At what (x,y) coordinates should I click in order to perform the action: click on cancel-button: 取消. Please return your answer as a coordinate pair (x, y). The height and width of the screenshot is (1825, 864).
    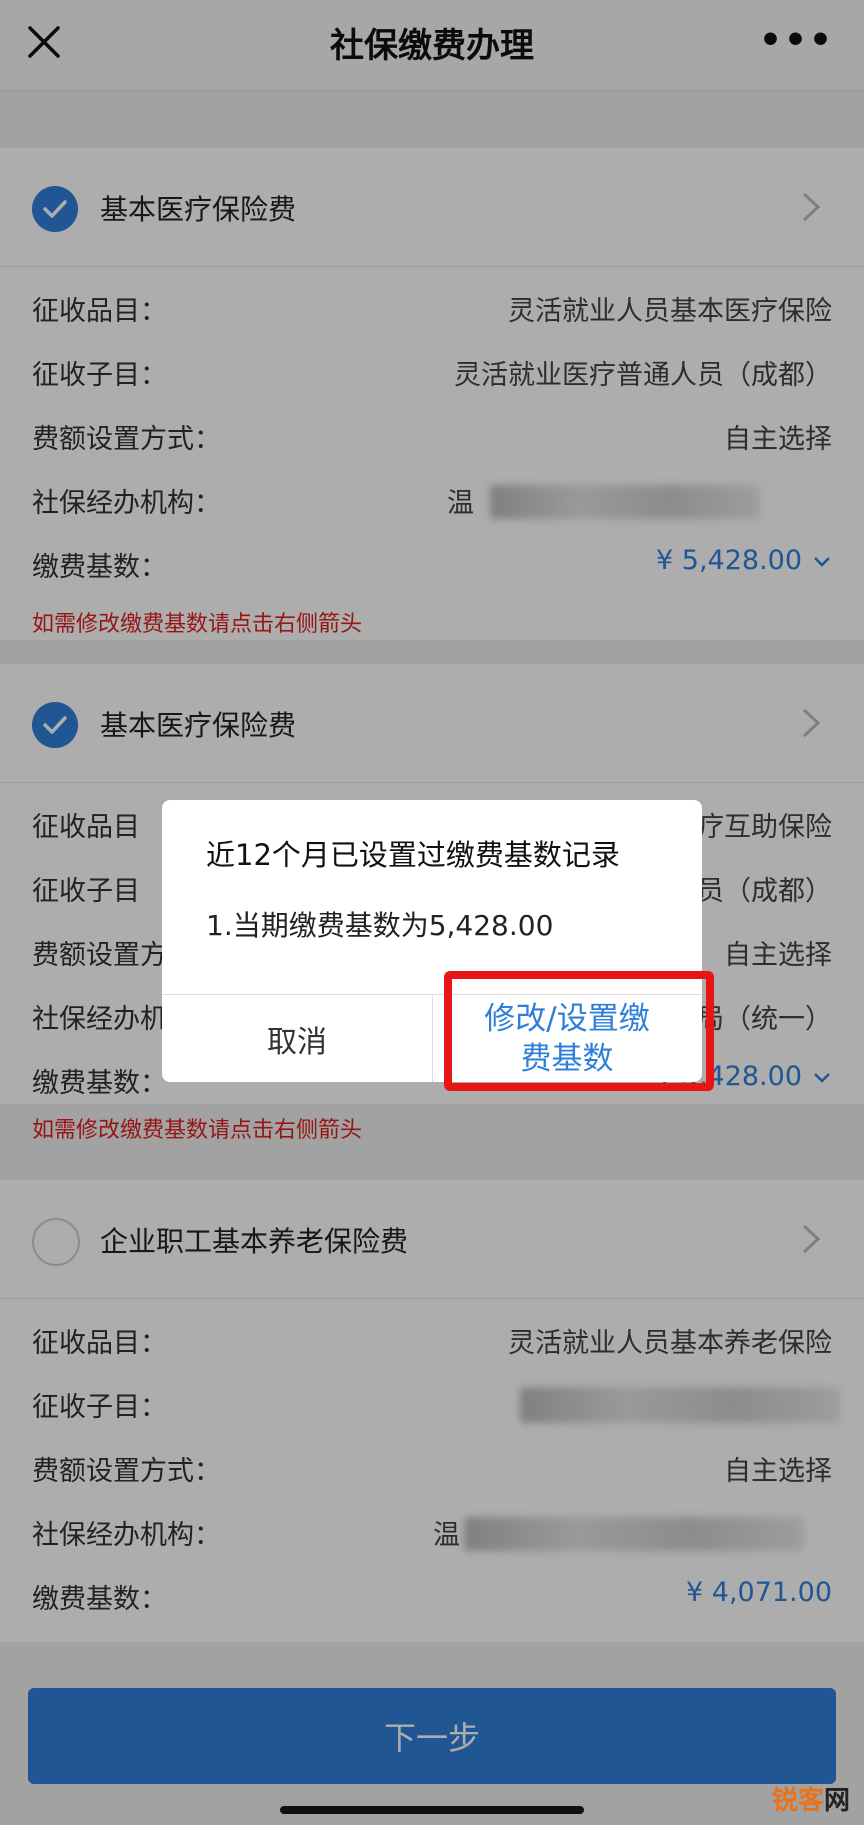
    Looking at the image, I should click on (297, 1038).